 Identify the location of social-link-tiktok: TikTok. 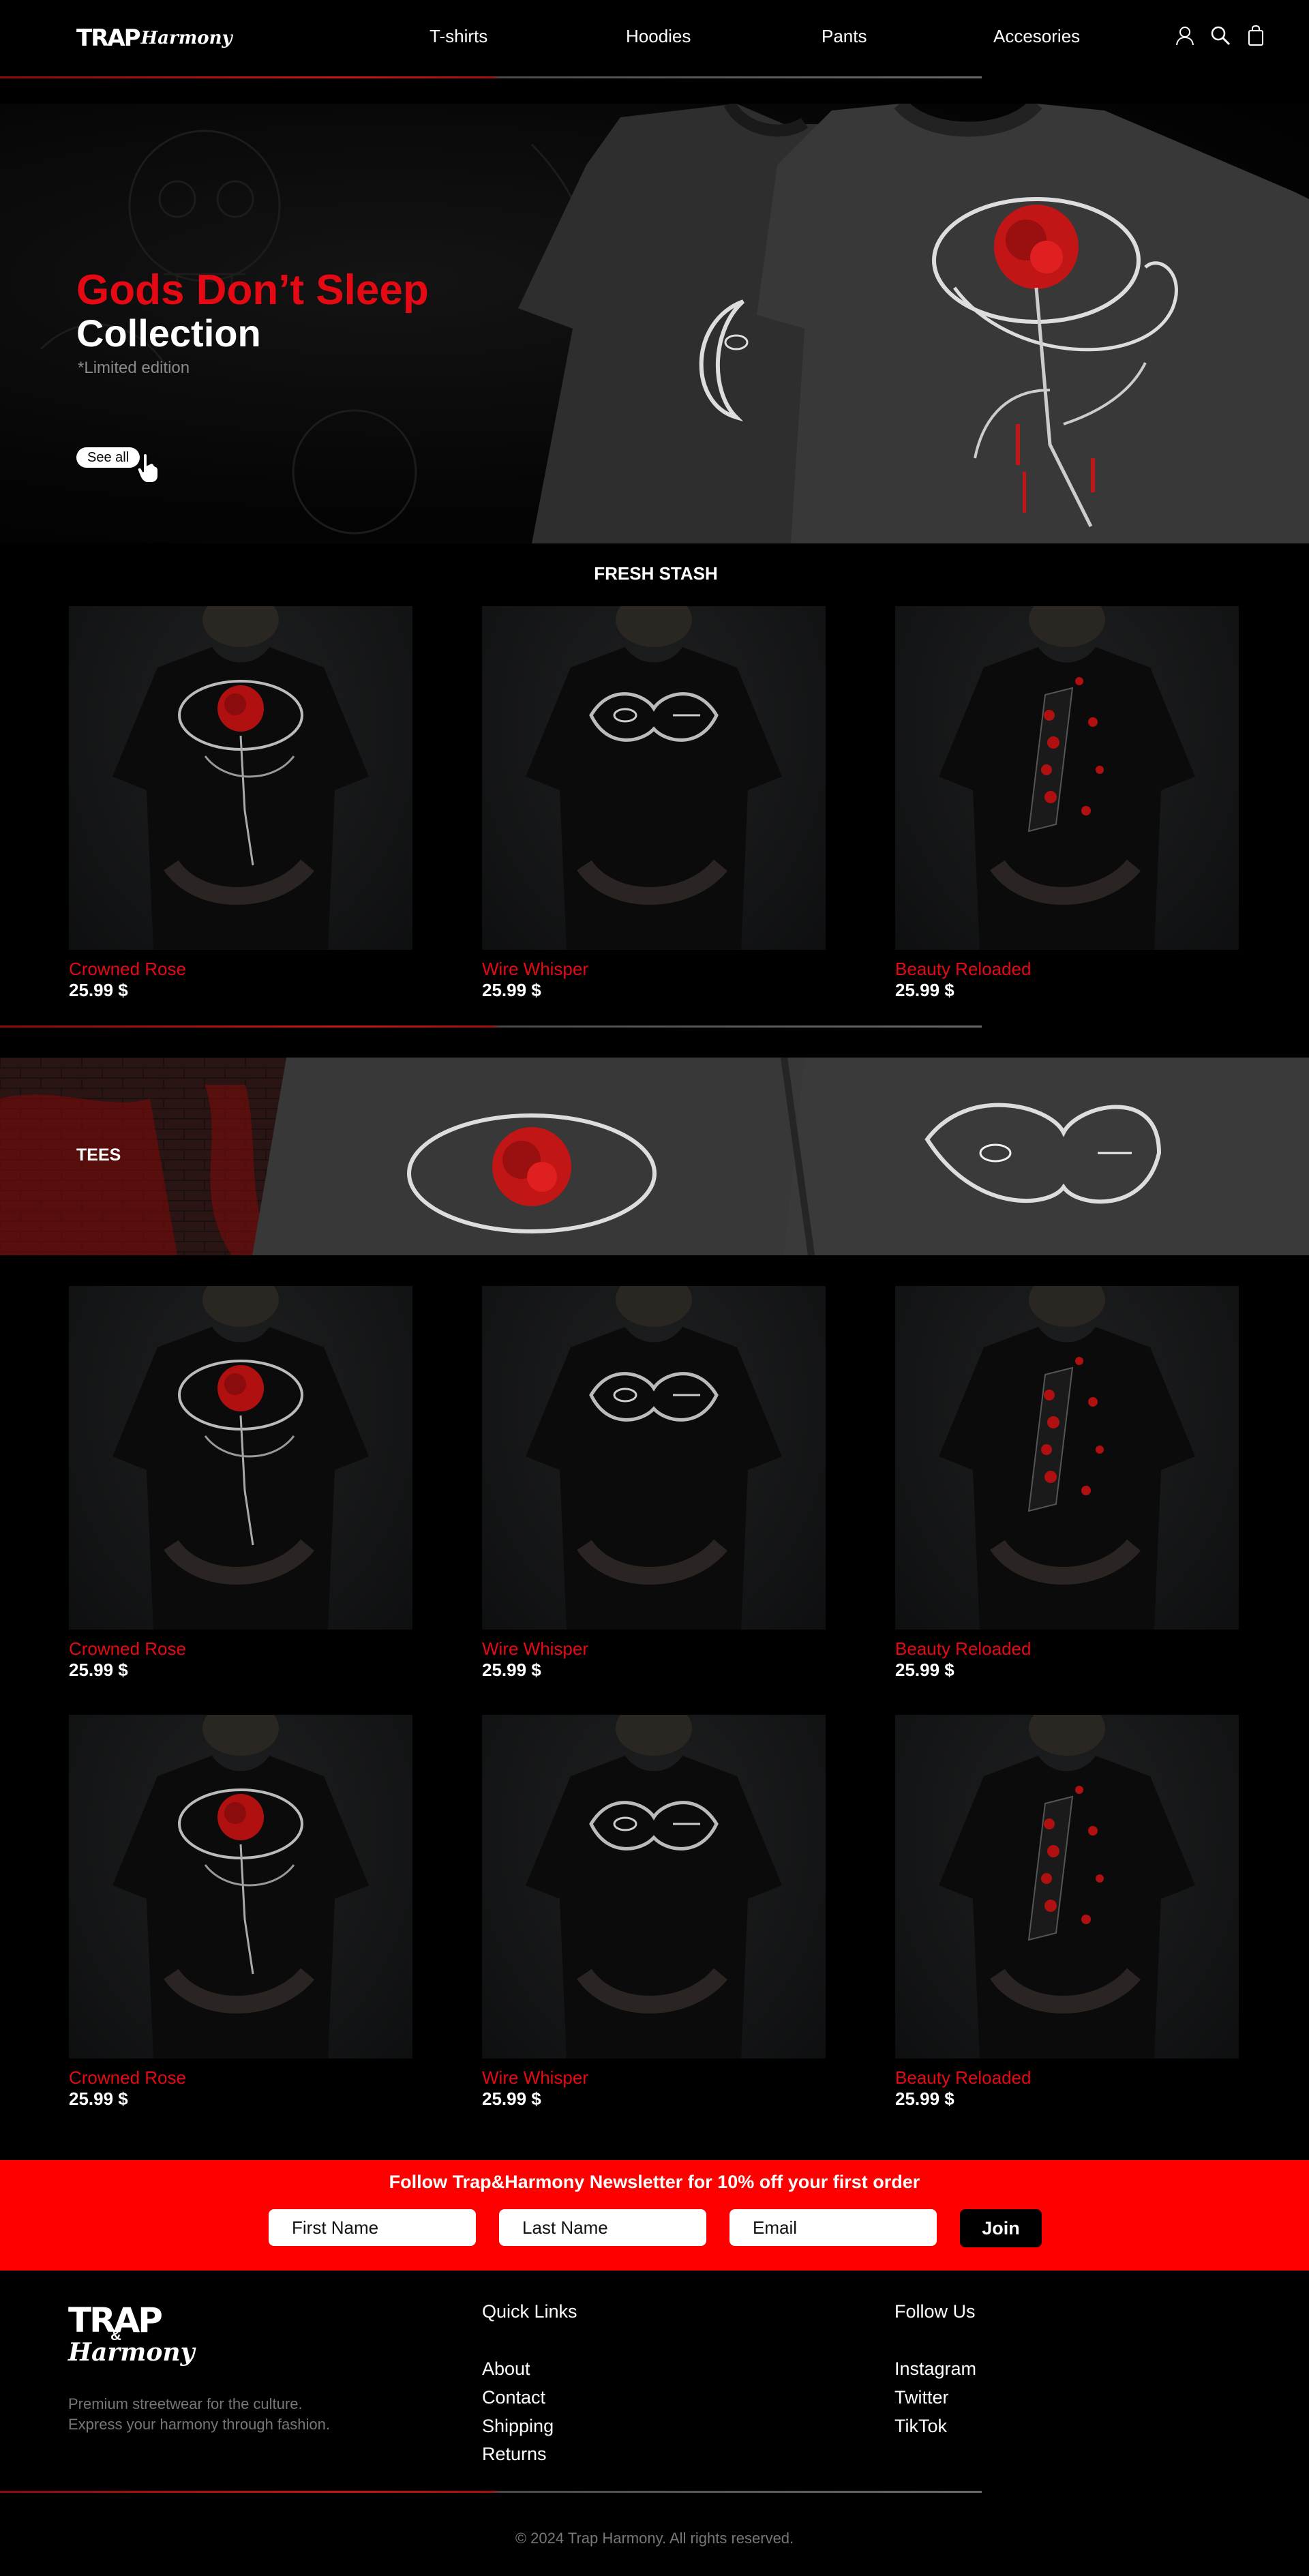
(920, 2426).